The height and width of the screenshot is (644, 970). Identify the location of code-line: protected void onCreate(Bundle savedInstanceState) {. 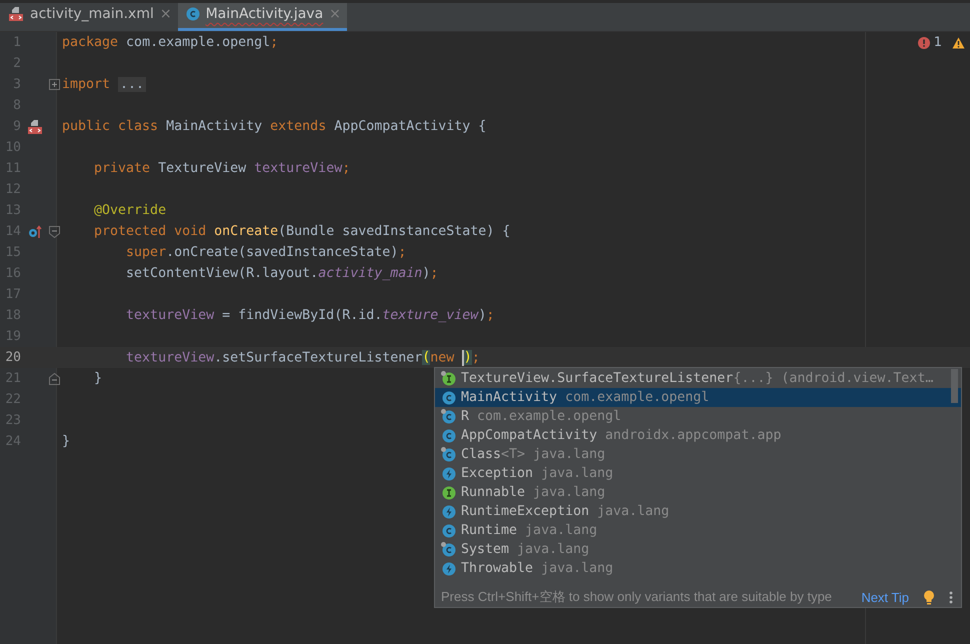
(301, 231).